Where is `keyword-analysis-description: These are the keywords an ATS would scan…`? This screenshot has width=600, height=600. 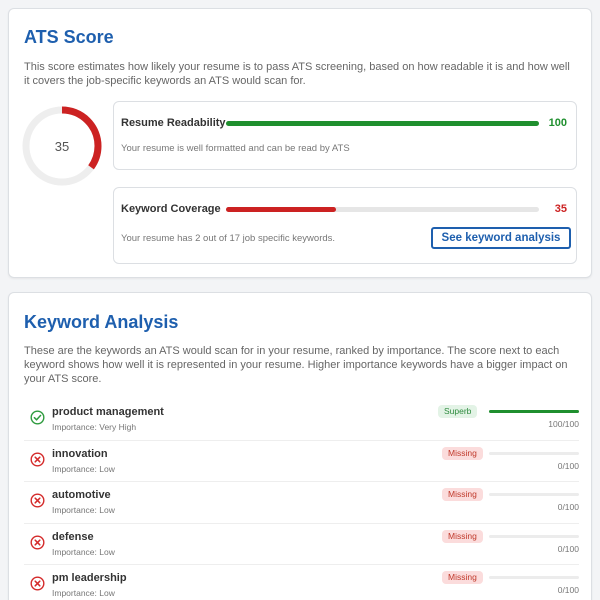 keyword-analysis-description: These are the keywords an ATS would scan… is located at coordinates (296, 365).